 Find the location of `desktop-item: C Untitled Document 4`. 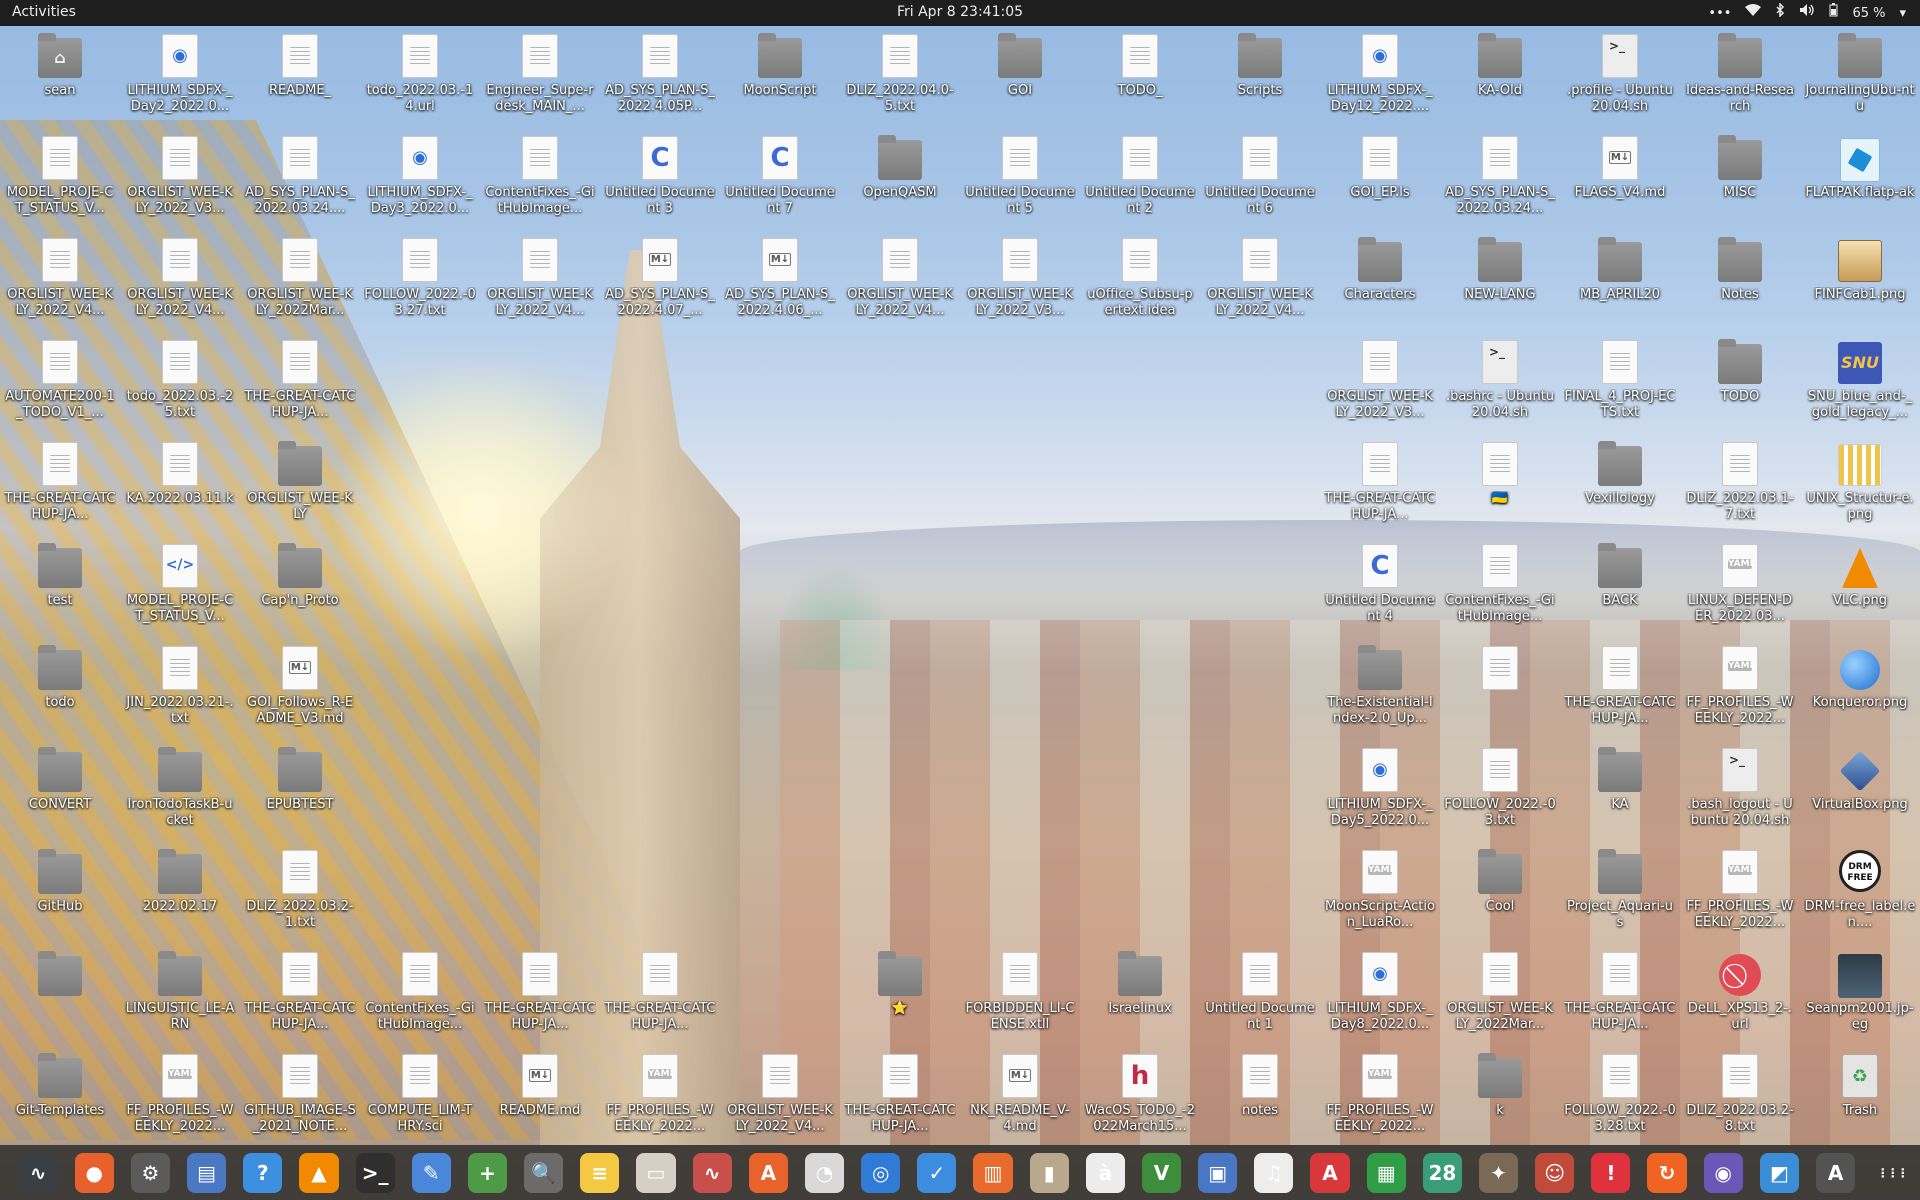

desktop-item: C Untitled Document 4 is located at coordinates (1380, 586).